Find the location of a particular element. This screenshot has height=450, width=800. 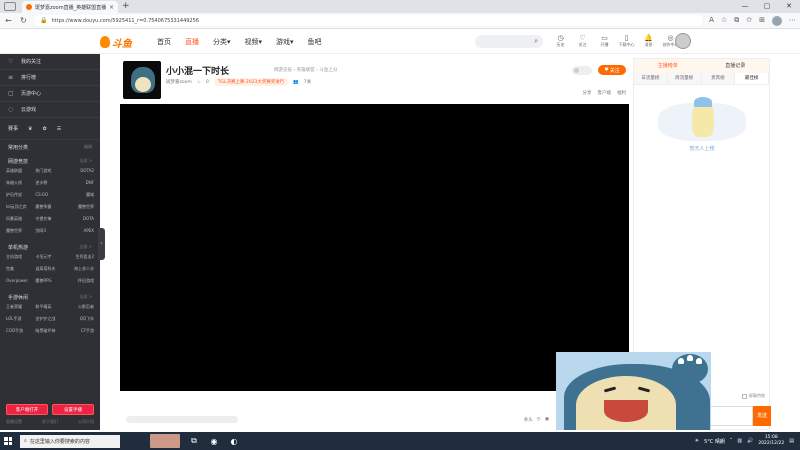

category-link: lol云顶之弈 is located at coordinates (20, 207).